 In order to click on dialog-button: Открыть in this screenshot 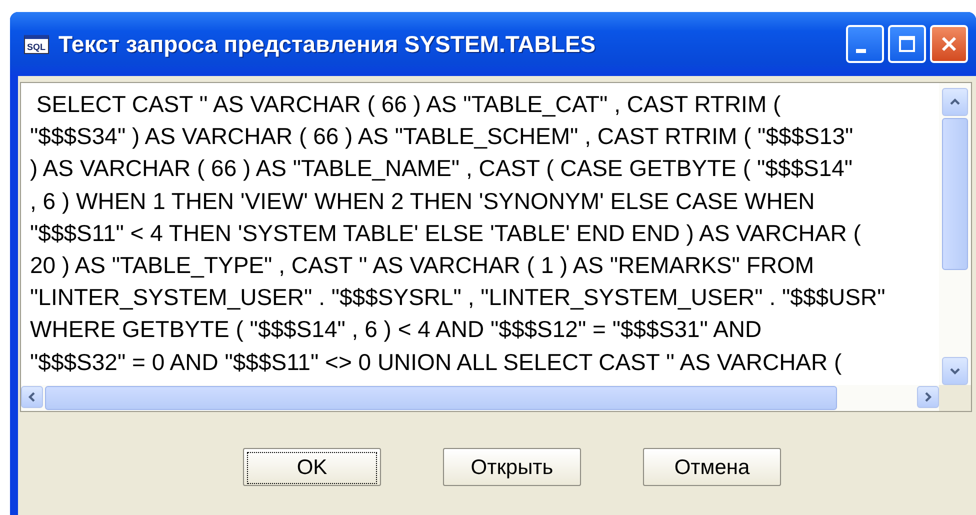, I will do `click(512, 467)`.